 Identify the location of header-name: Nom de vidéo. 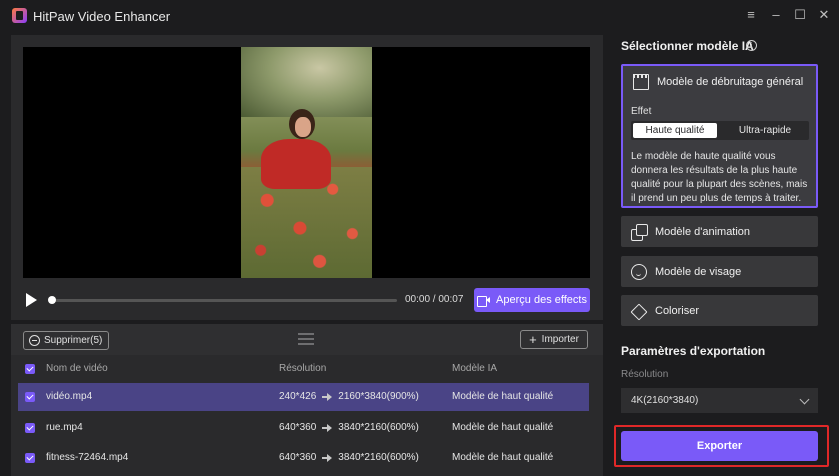
(77, 368).